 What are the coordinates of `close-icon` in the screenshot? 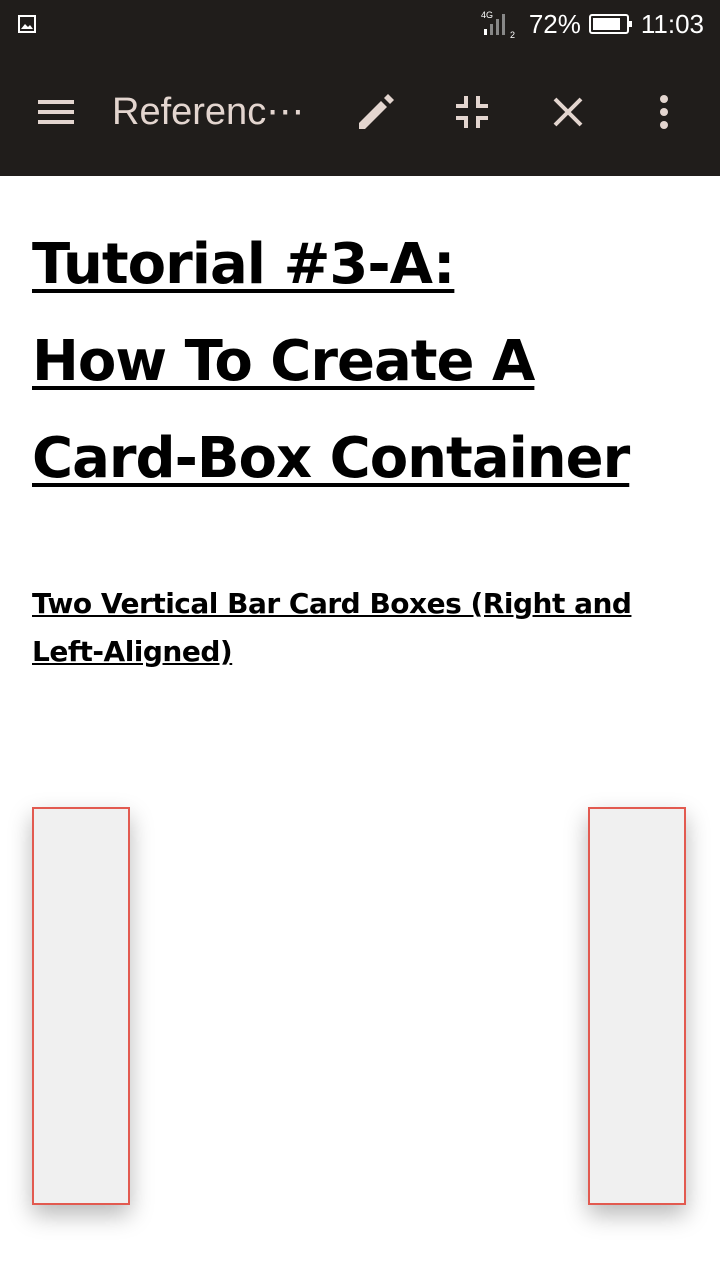 It's located at (568, 112).